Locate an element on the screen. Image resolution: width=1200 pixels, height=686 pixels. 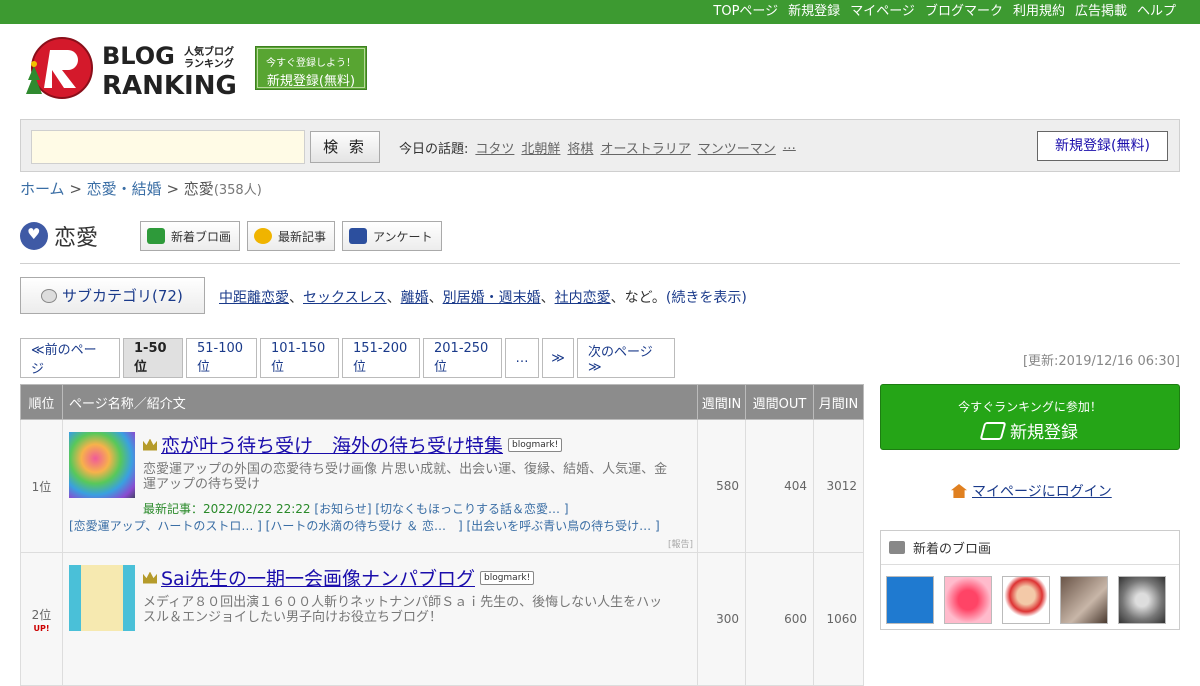
heart-category-icon is located at coordinates (34, 236).